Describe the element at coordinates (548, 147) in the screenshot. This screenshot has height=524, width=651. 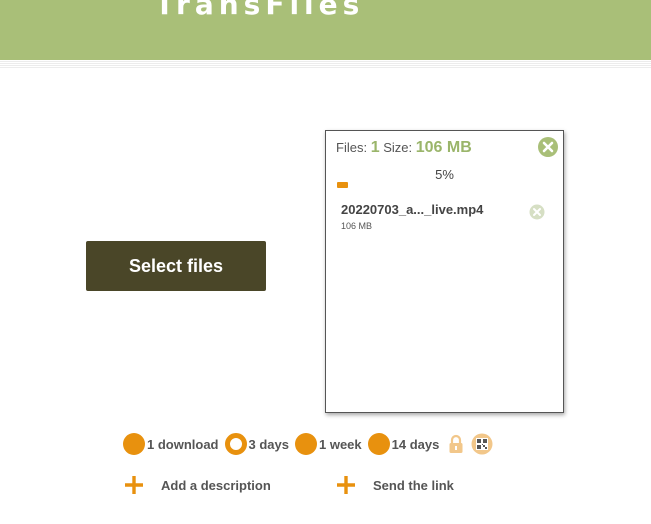
I see `cancel-upload-icon` at that location.